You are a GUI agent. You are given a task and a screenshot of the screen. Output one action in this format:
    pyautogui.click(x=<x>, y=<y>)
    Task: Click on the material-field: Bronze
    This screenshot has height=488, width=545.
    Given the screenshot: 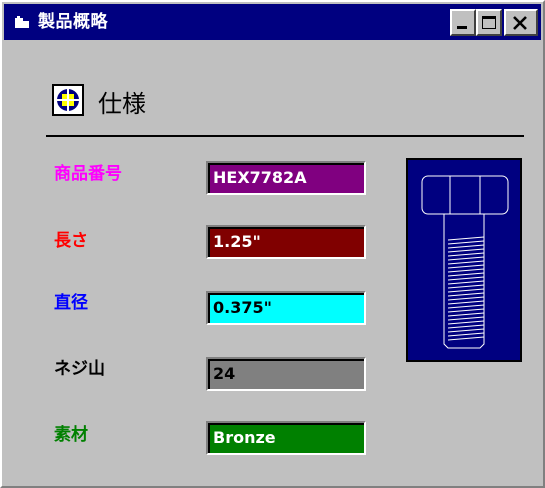 What is the action you would take?
    pyautogui.click(x=286, y=438)
    